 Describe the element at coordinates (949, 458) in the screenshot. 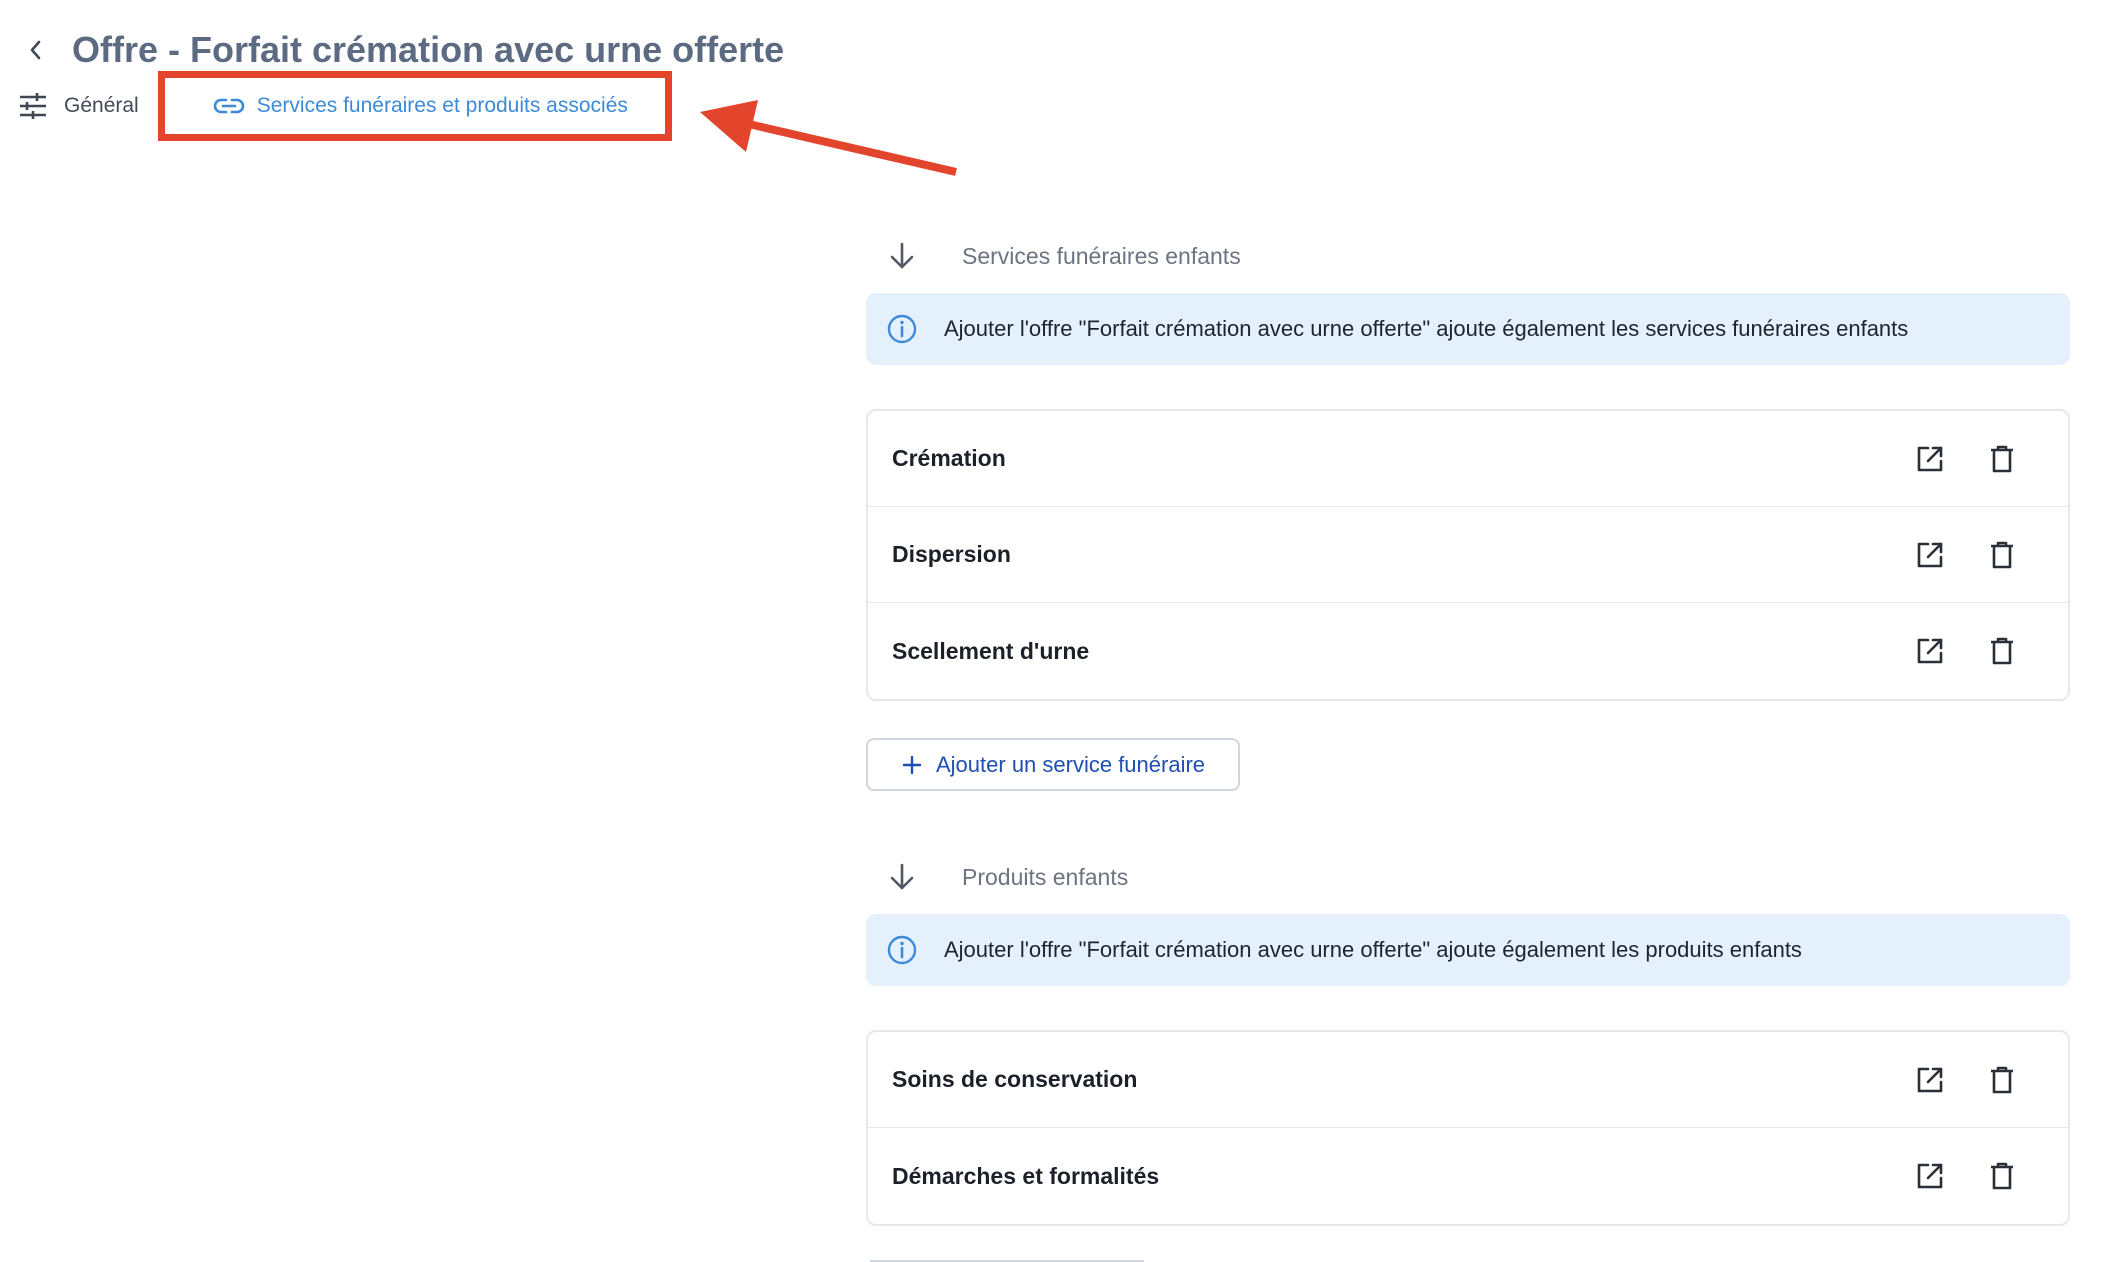

I see `list-item-label: Crémation` at that location.